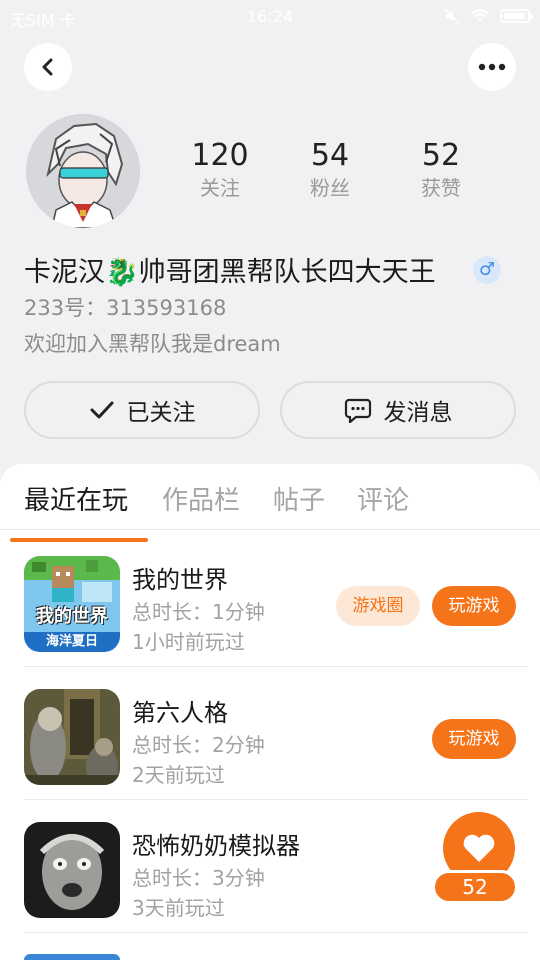 This screenshot has width=540, height=960. I want to click on avatar-image, so click(83, 171).